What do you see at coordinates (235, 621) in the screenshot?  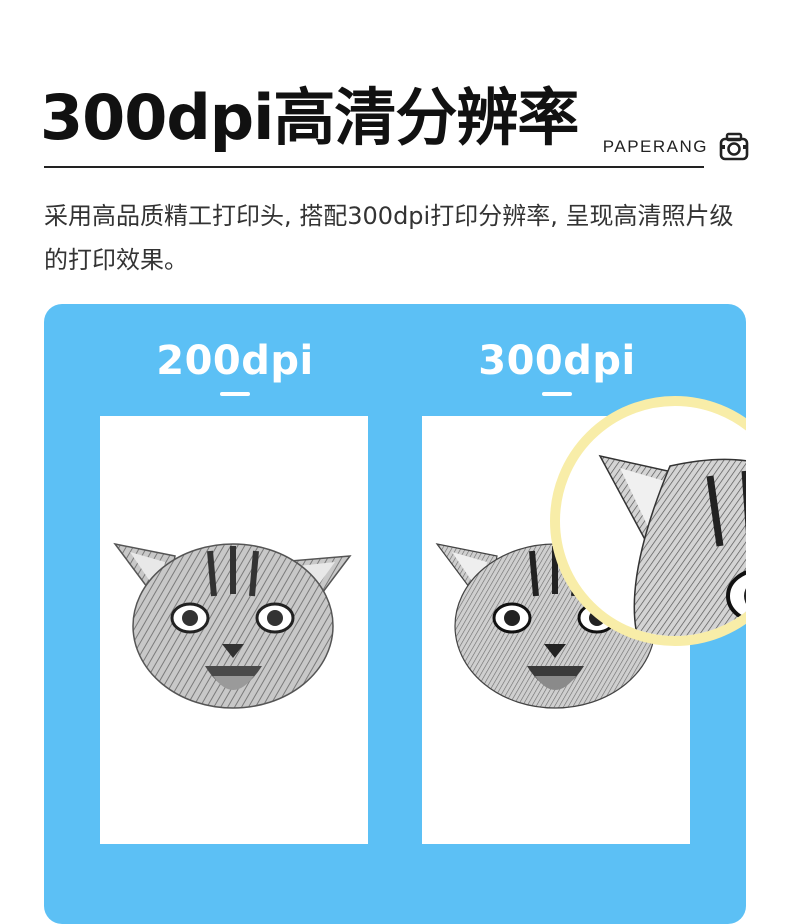 I see `kitten-illustration` at bounding box center [235, 621].